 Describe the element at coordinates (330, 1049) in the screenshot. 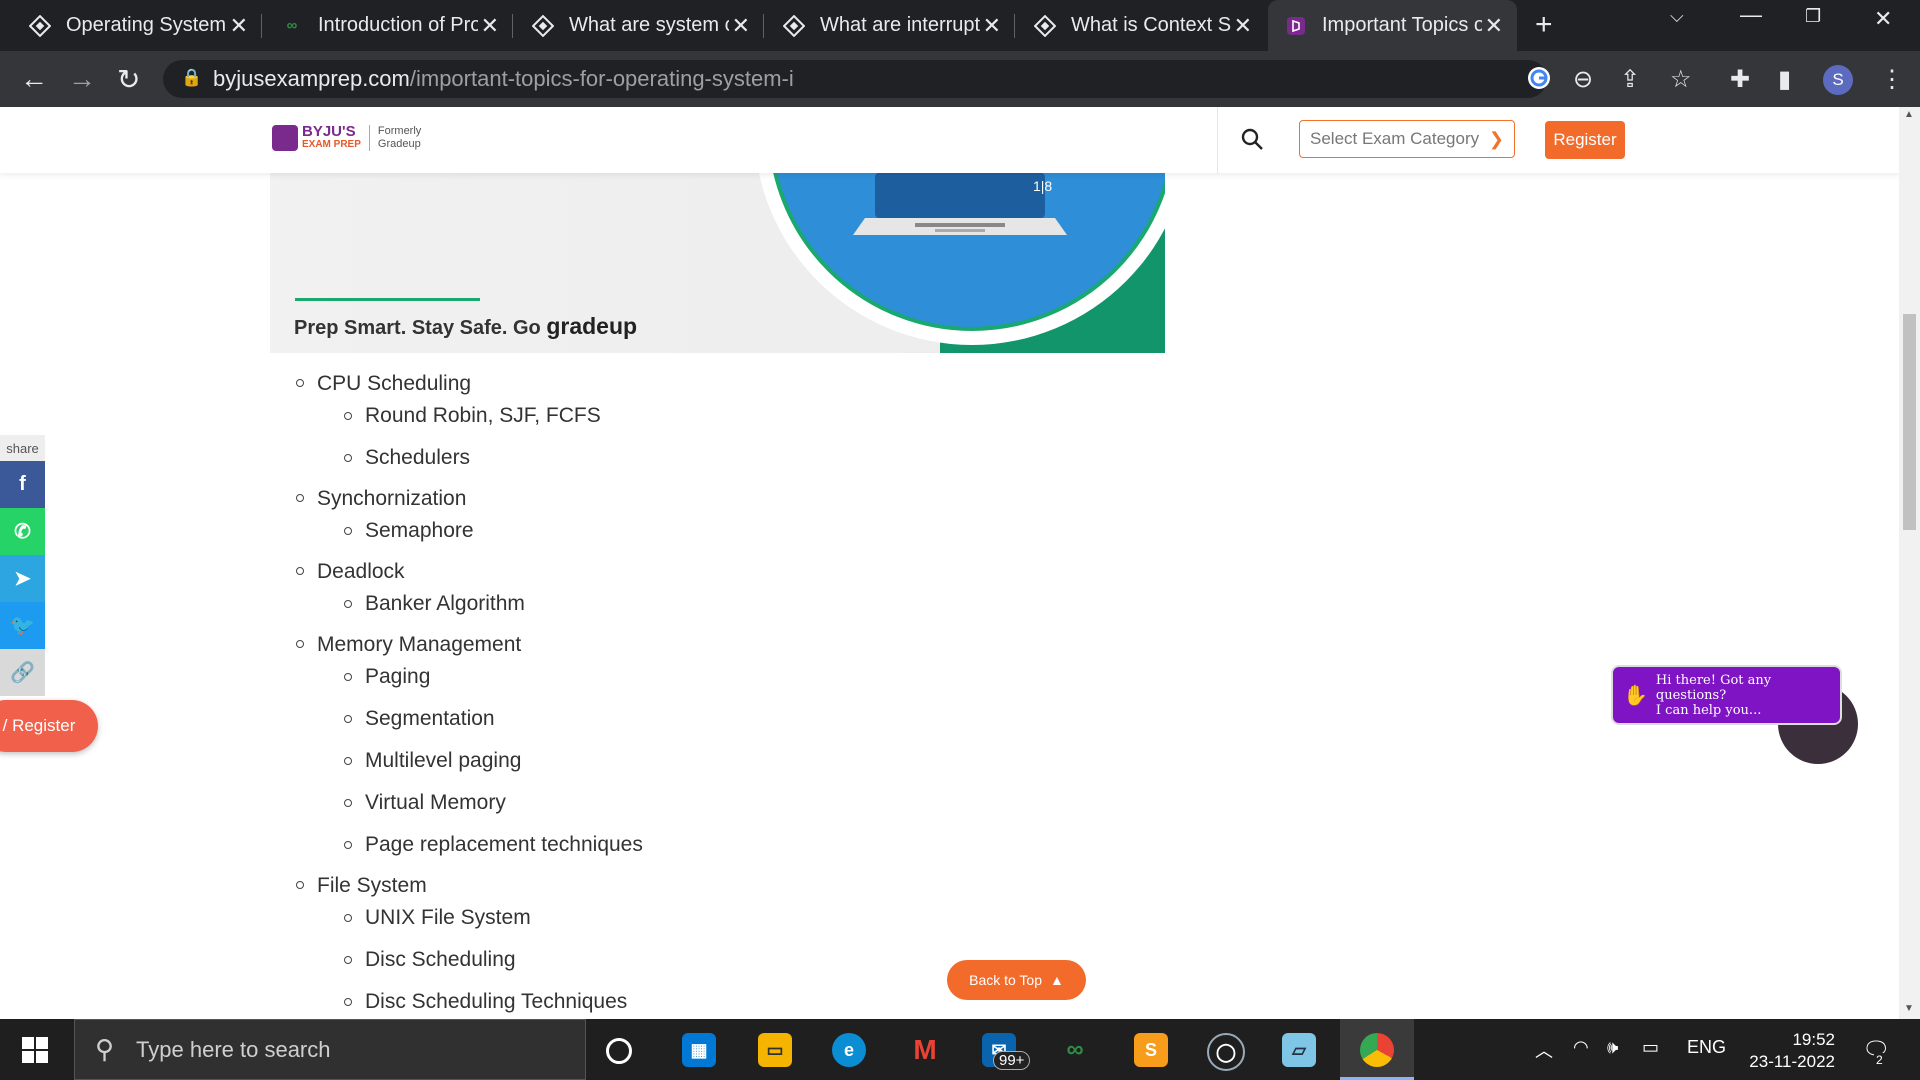

I see `taskbar-search-box: ⚲ Type here to search` at that location.